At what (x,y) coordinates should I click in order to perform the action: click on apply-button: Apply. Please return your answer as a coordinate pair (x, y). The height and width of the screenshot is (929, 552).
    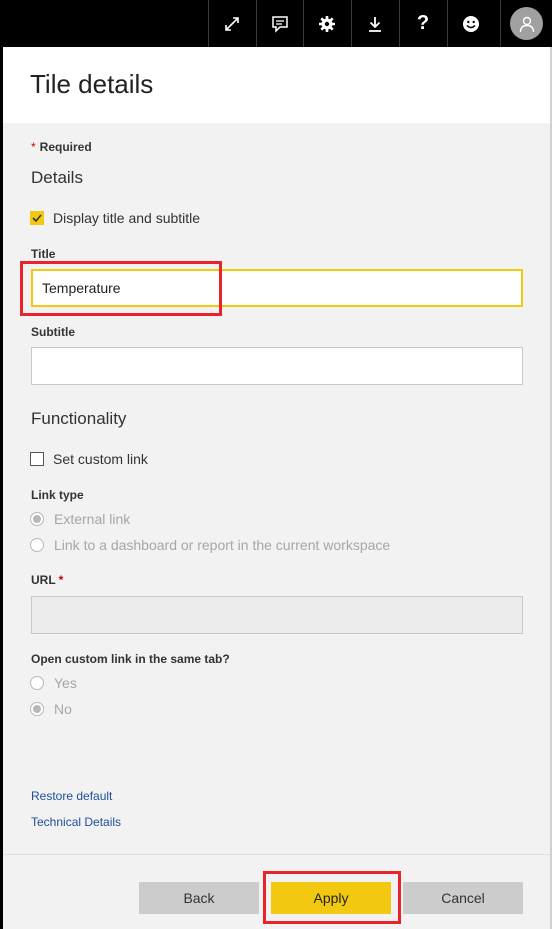
    Looking at the image, I should click on (331, 898).